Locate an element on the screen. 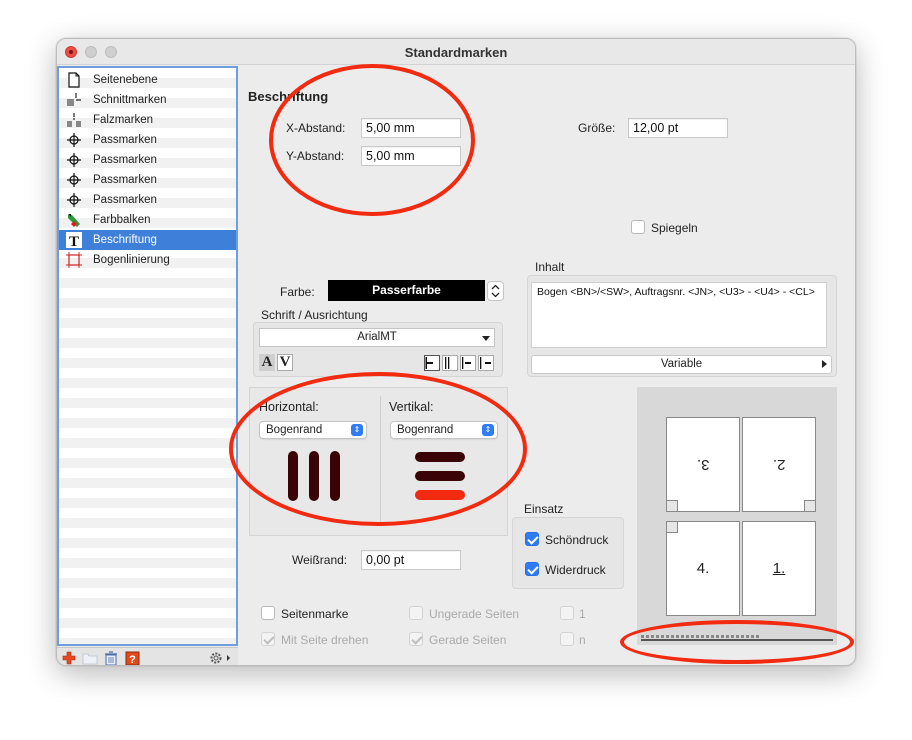  gerade-seiten-label: Gerade Seiten is located at coordinates (468, 640).